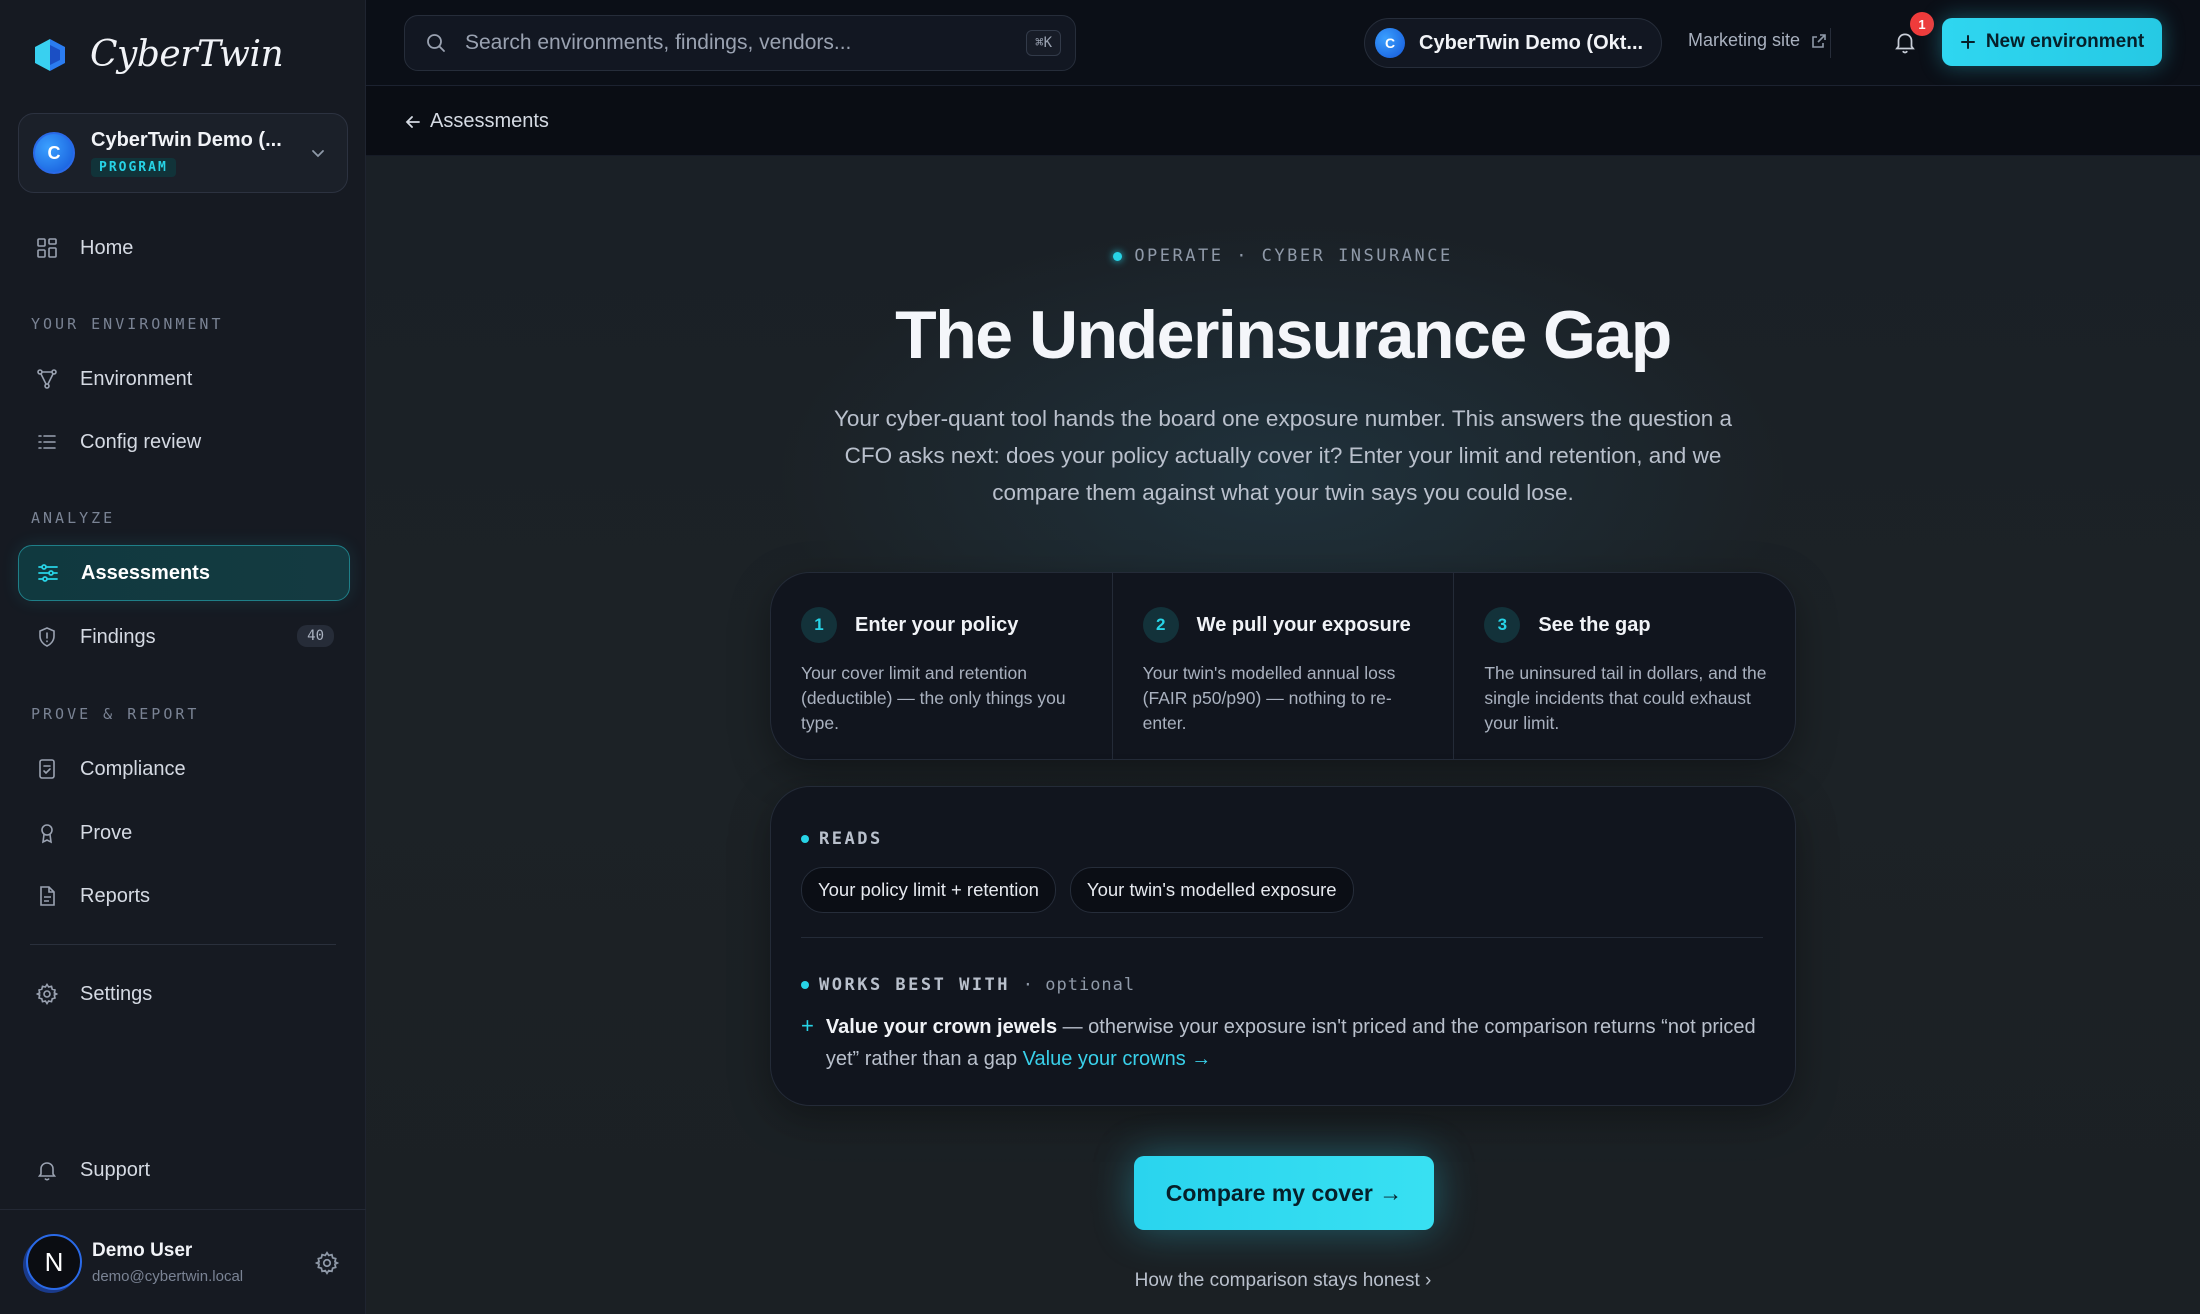  Describe the element at coordinates (489, 121) in the screenshot. I see `back-link-label: Assessments` at that location.